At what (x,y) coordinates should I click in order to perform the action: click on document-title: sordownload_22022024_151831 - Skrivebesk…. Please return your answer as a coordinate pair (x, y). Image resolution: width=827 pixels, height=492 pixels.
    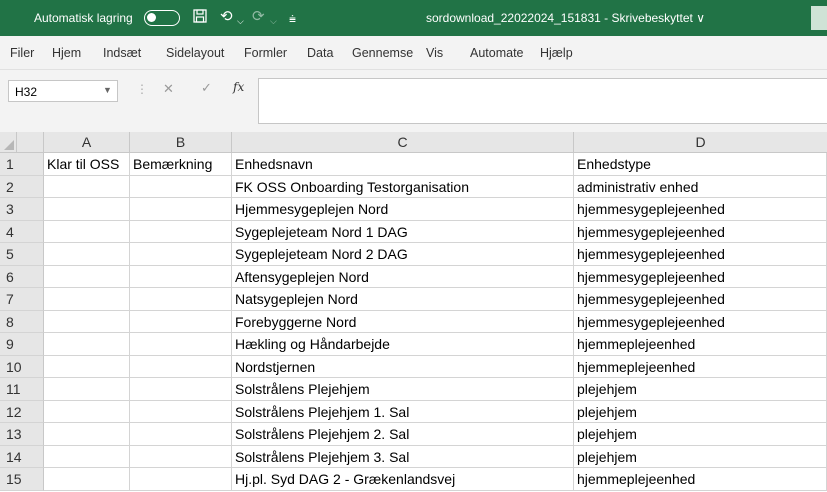
    Looking at the image, I should click on (565, 18).